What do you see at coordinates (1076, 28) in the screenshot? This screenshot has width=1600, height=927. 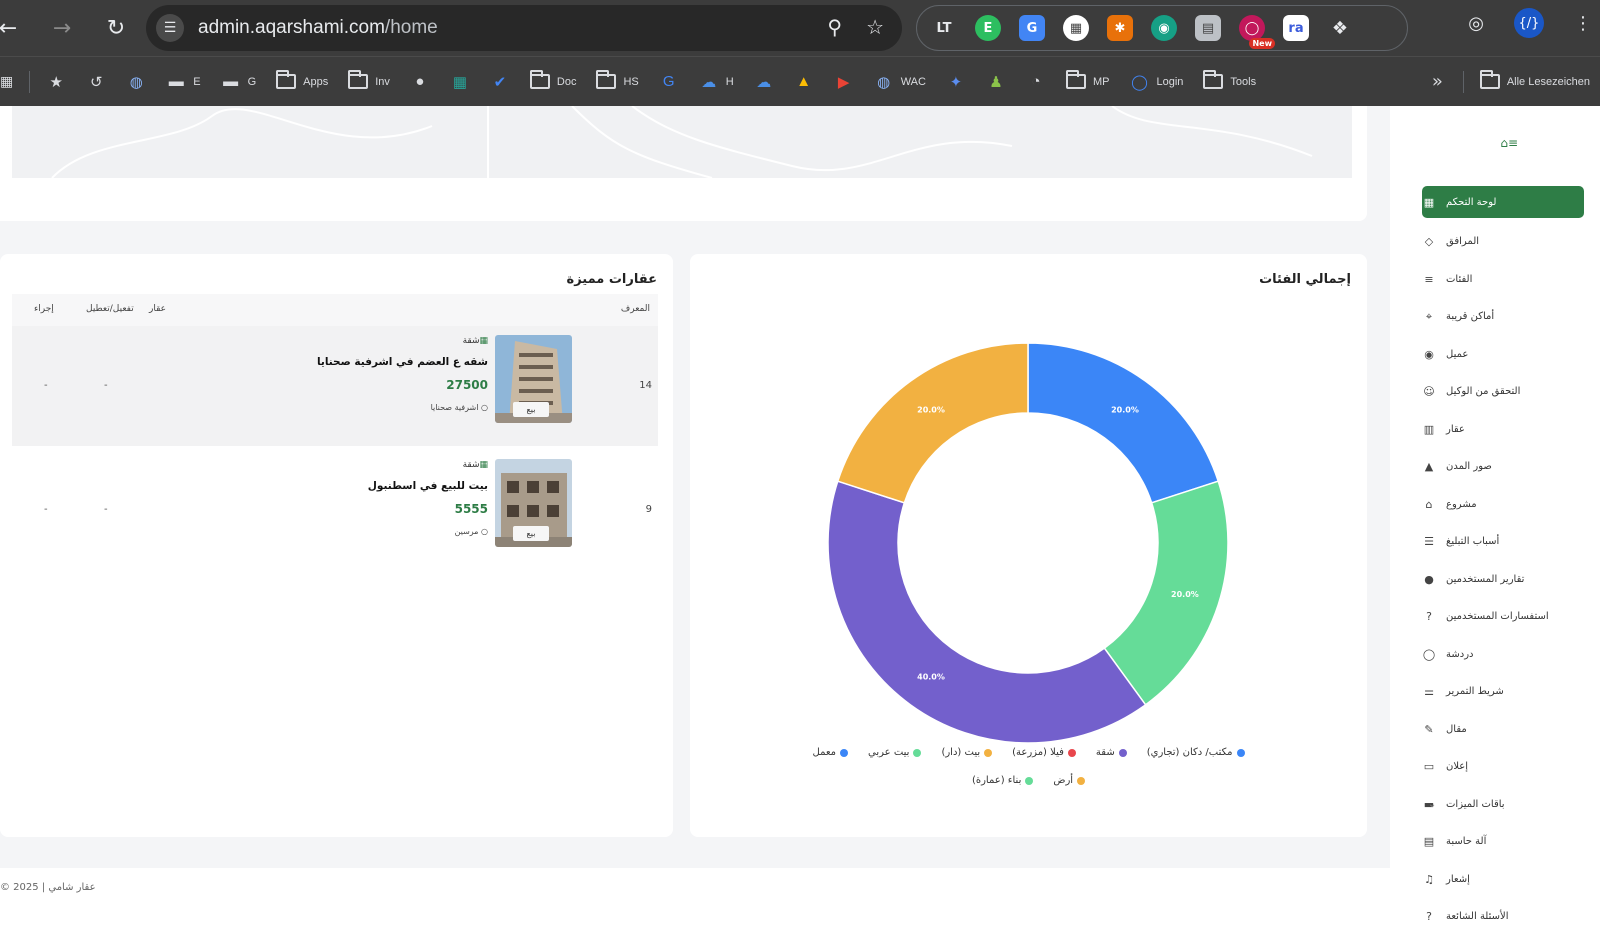 I see `extension-screenshot-icon: ▦` at bounding box center [1076, 28].